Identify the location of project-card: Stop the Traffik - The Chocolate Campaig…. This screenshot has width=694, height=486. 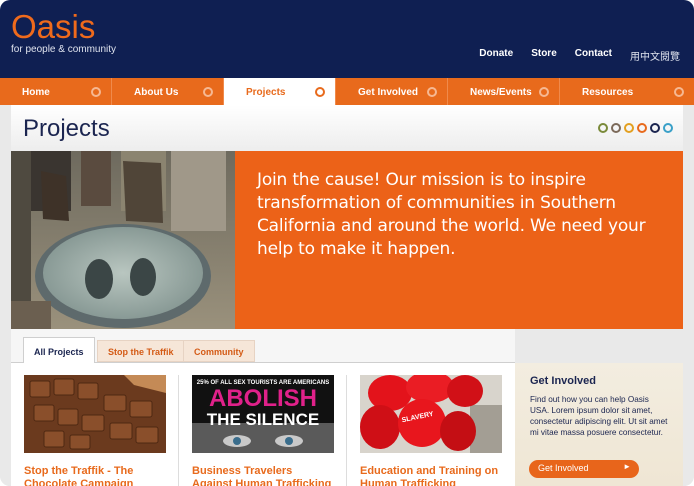
(95, 430).